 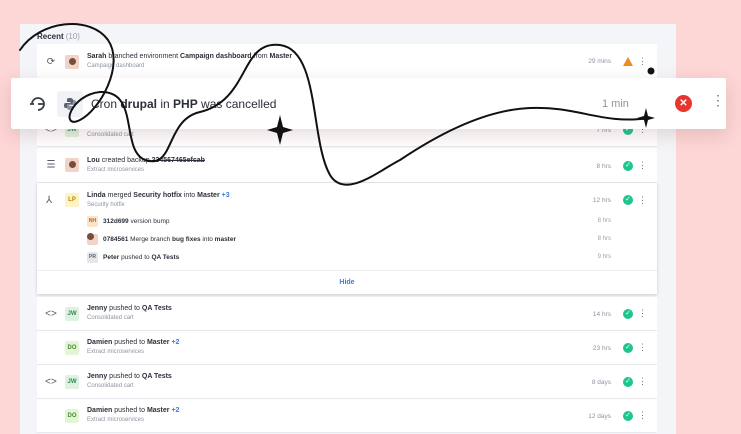 What do you see at coordinates (628, 61) in the screenshot?
I see `warning-icon` at bounding box center [628, 61].